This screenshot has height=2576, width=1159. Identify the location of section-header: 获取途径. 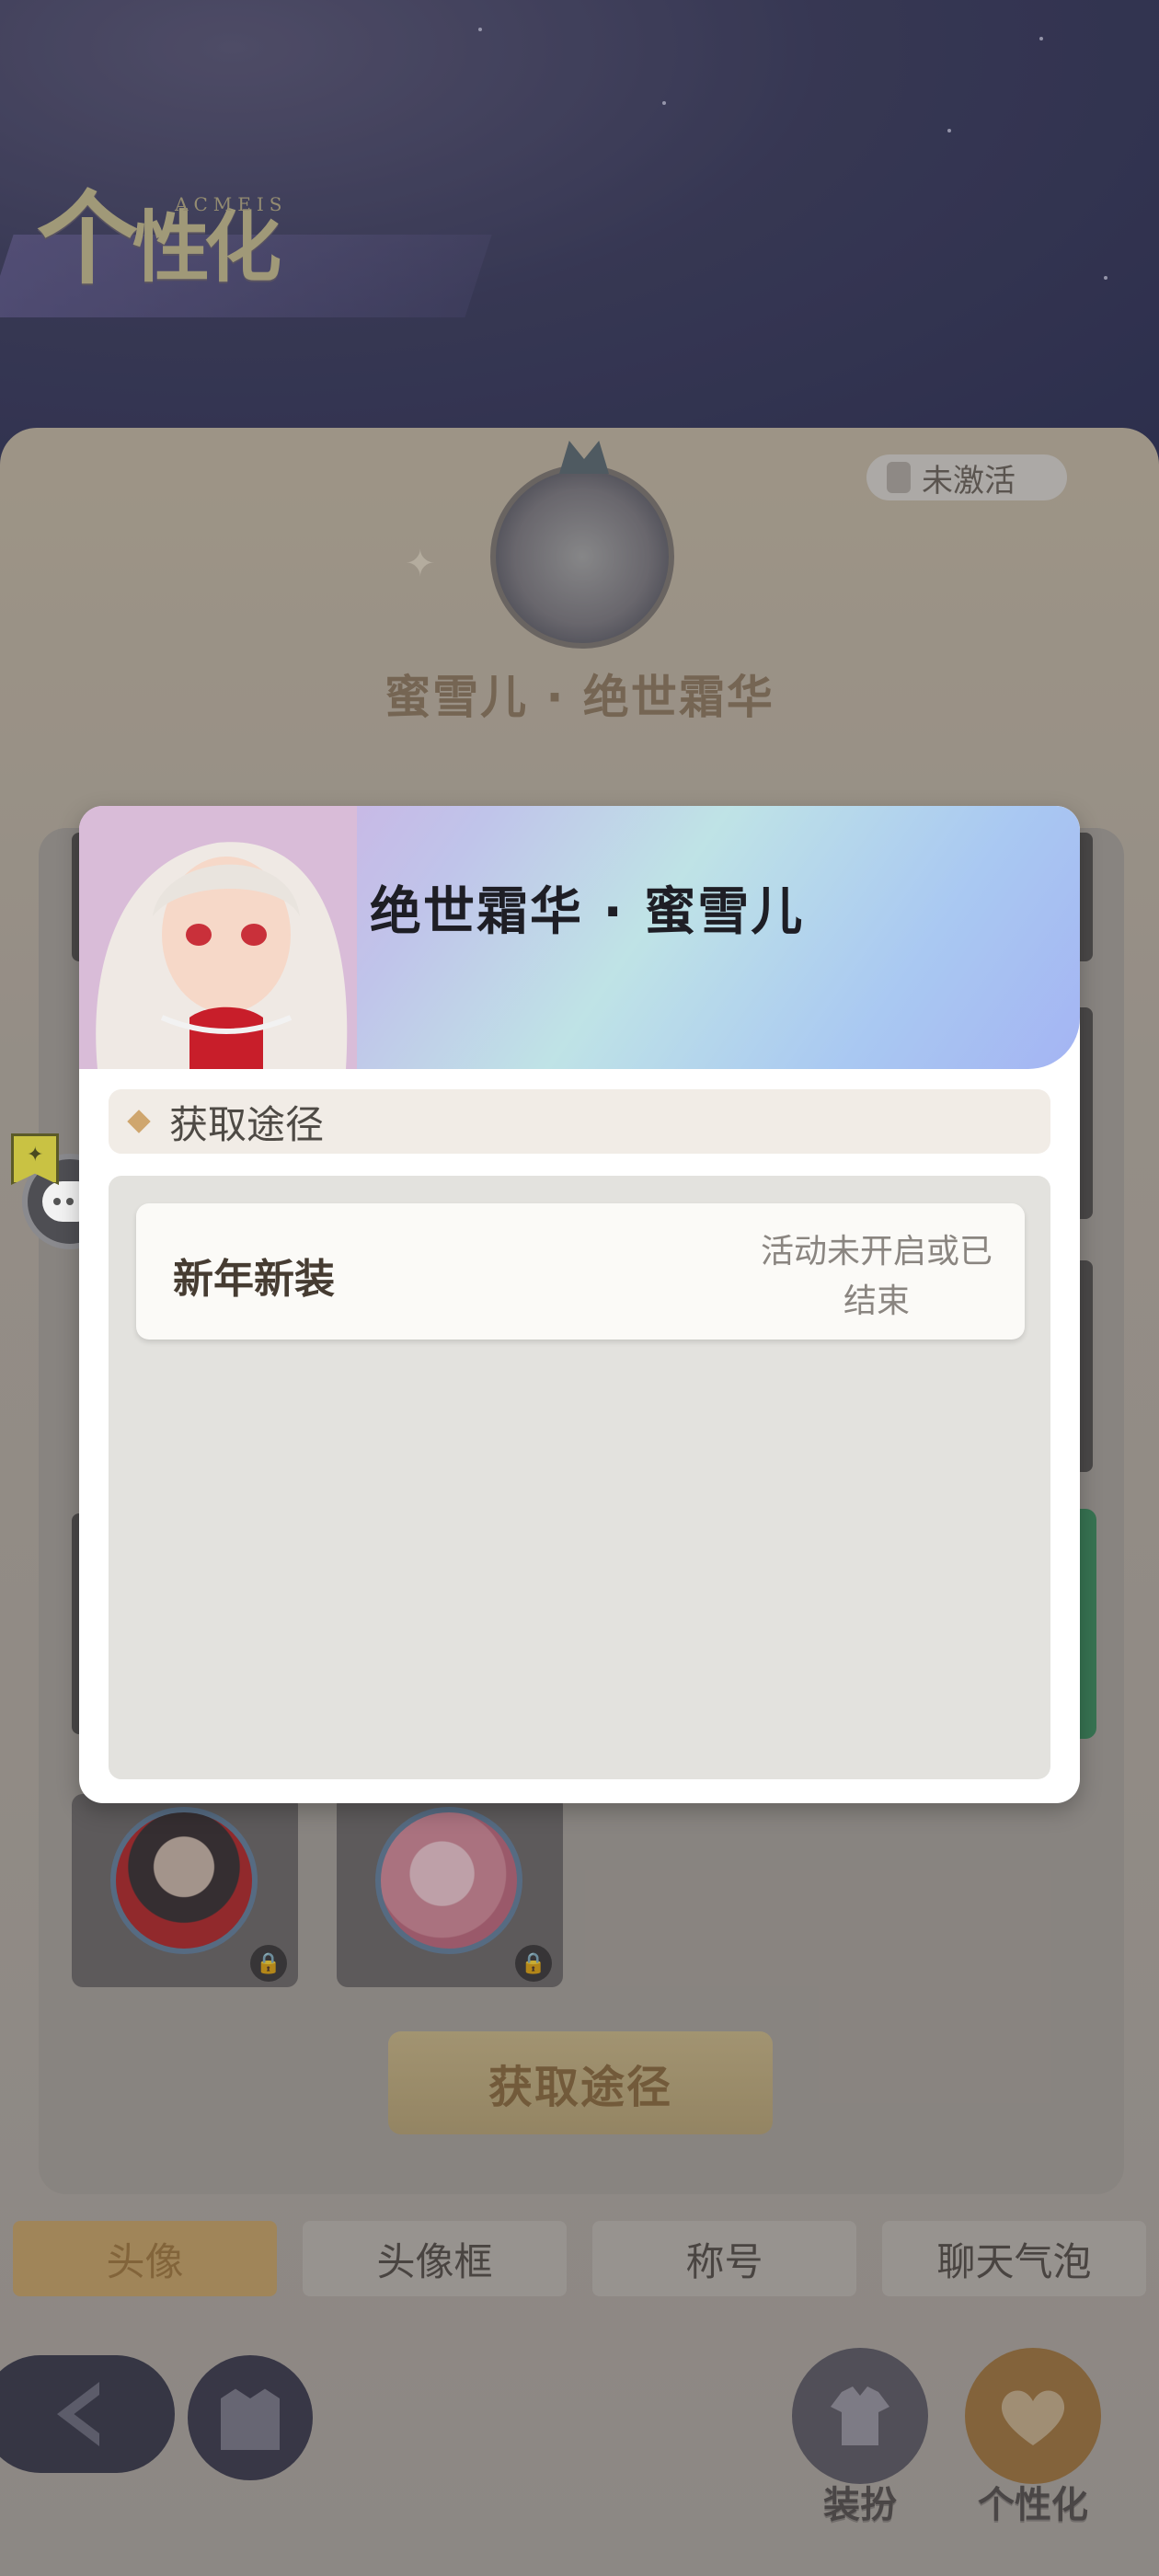
(579, 1121).